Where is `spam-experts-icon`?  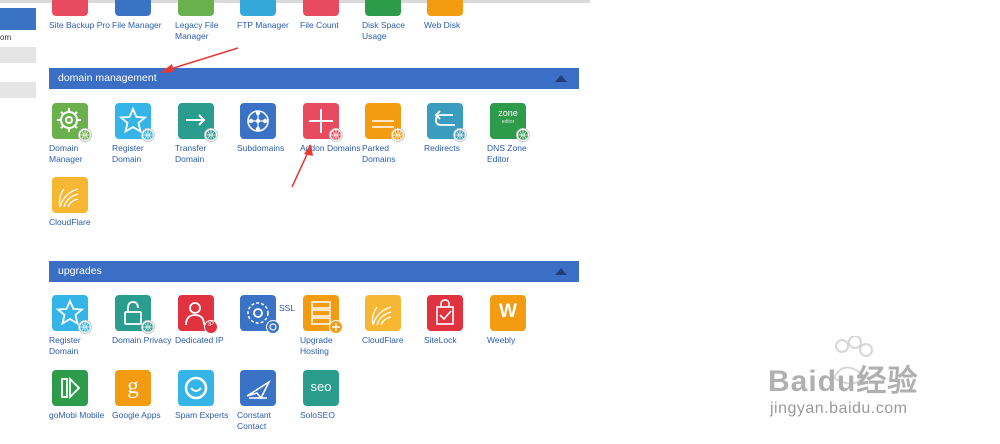 spam-experts-icon is located at coordinates (196, 388).